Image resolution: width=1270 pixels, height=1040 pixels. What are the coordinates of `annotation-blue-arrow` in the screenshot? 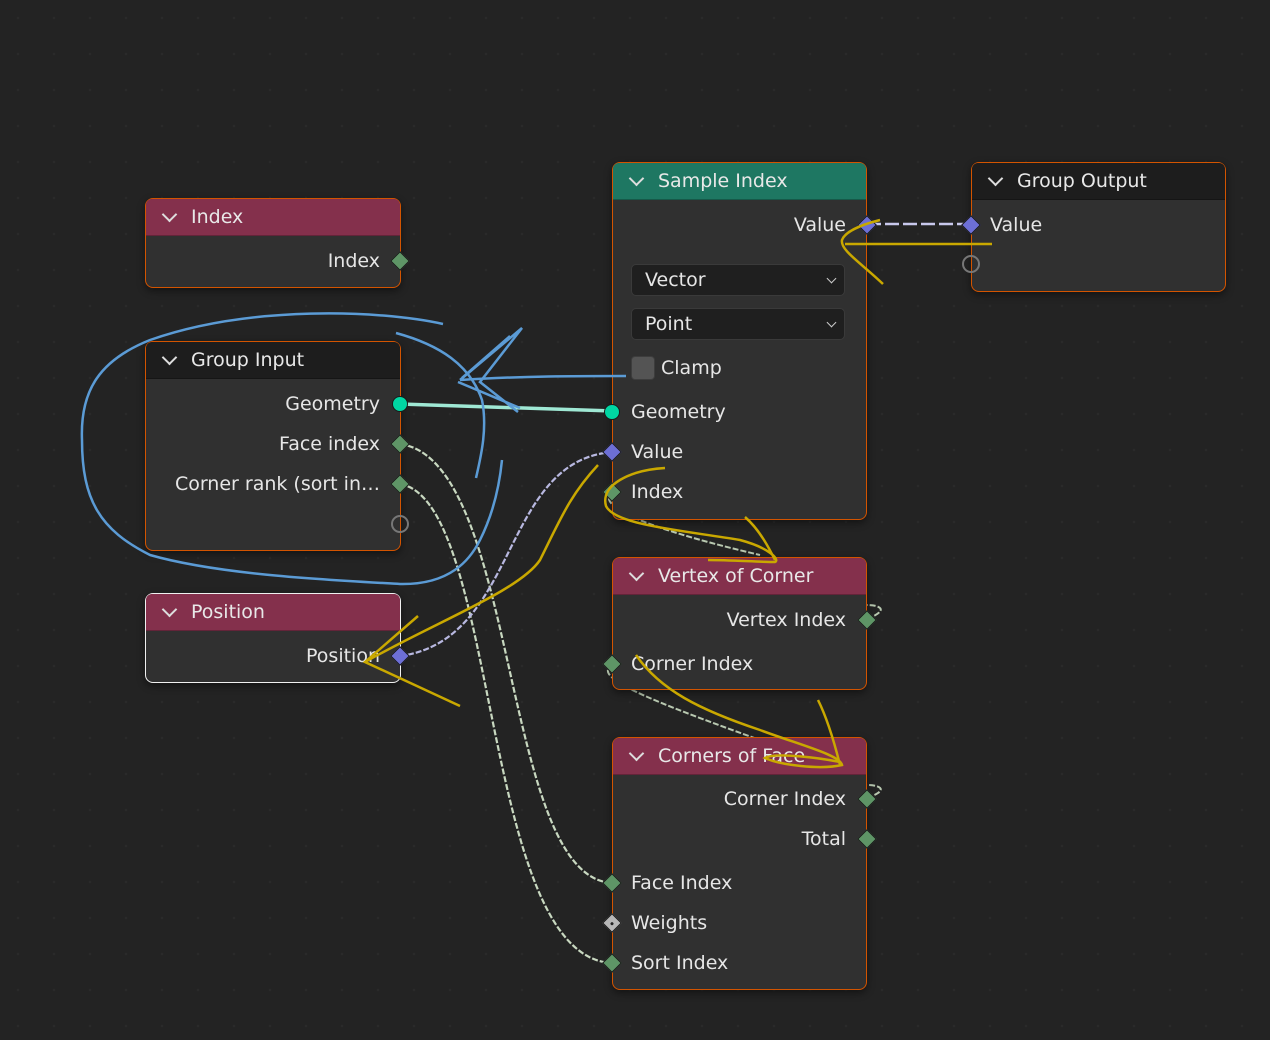 It's located at (542, 370).